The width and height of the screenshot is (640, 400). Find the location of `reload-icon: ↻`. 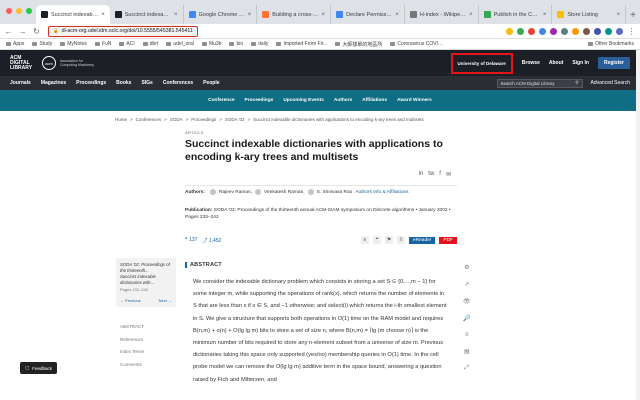

reload-icon: ↻ is located at coordinates (36, 31).